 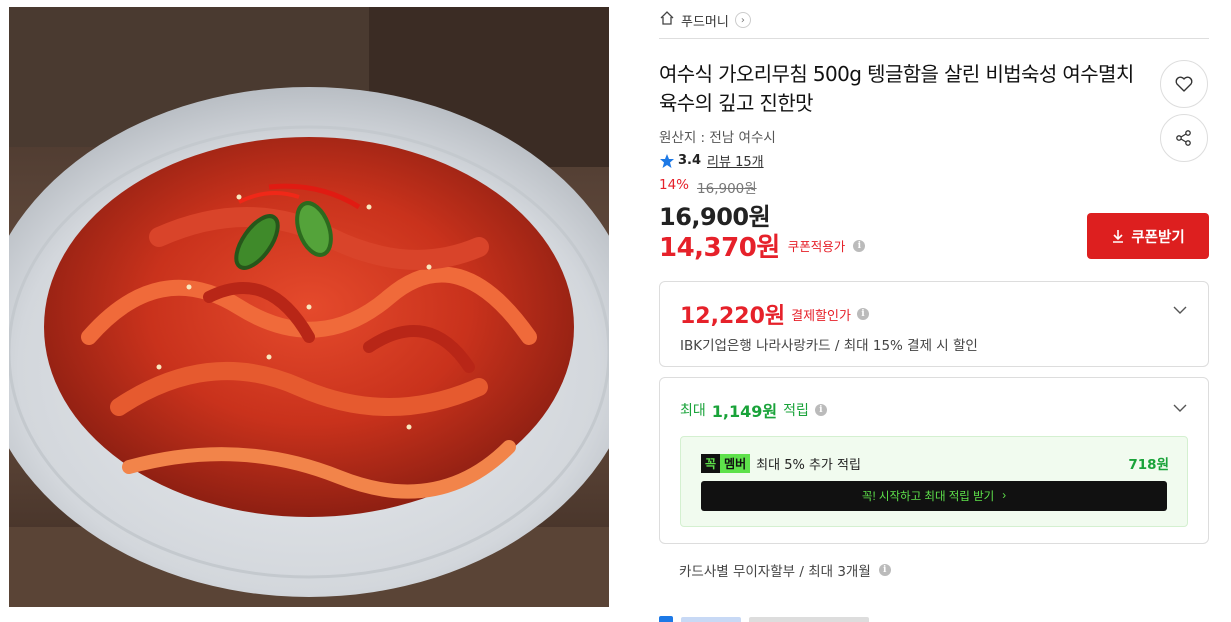 What do you see at coordinates (735, 160) in the screenshot?
I see `review-count-link: 리뷰 15개` at bounding box center [735, 160].